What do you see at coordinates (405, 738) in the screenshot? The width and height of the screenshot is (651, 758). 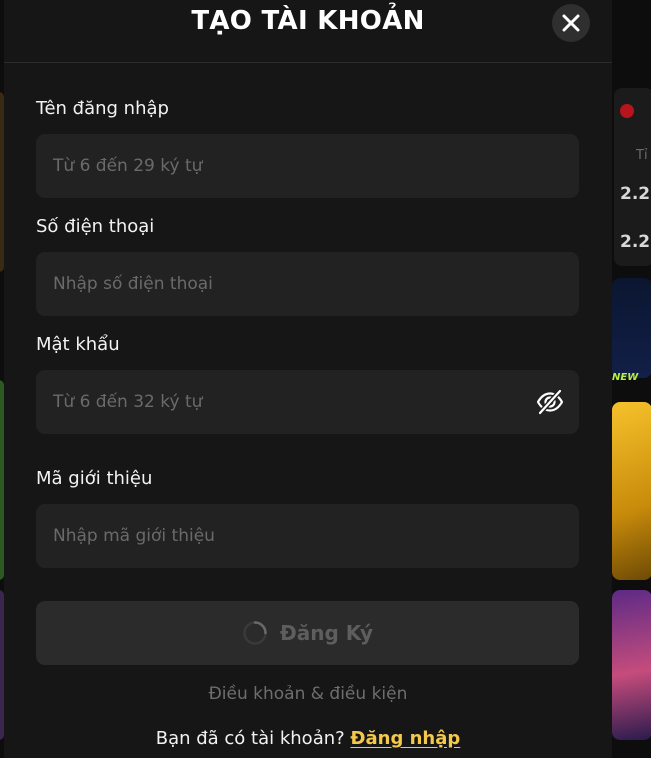 I see `login-link: Đăng nhập` at bounding box center [405, 738].